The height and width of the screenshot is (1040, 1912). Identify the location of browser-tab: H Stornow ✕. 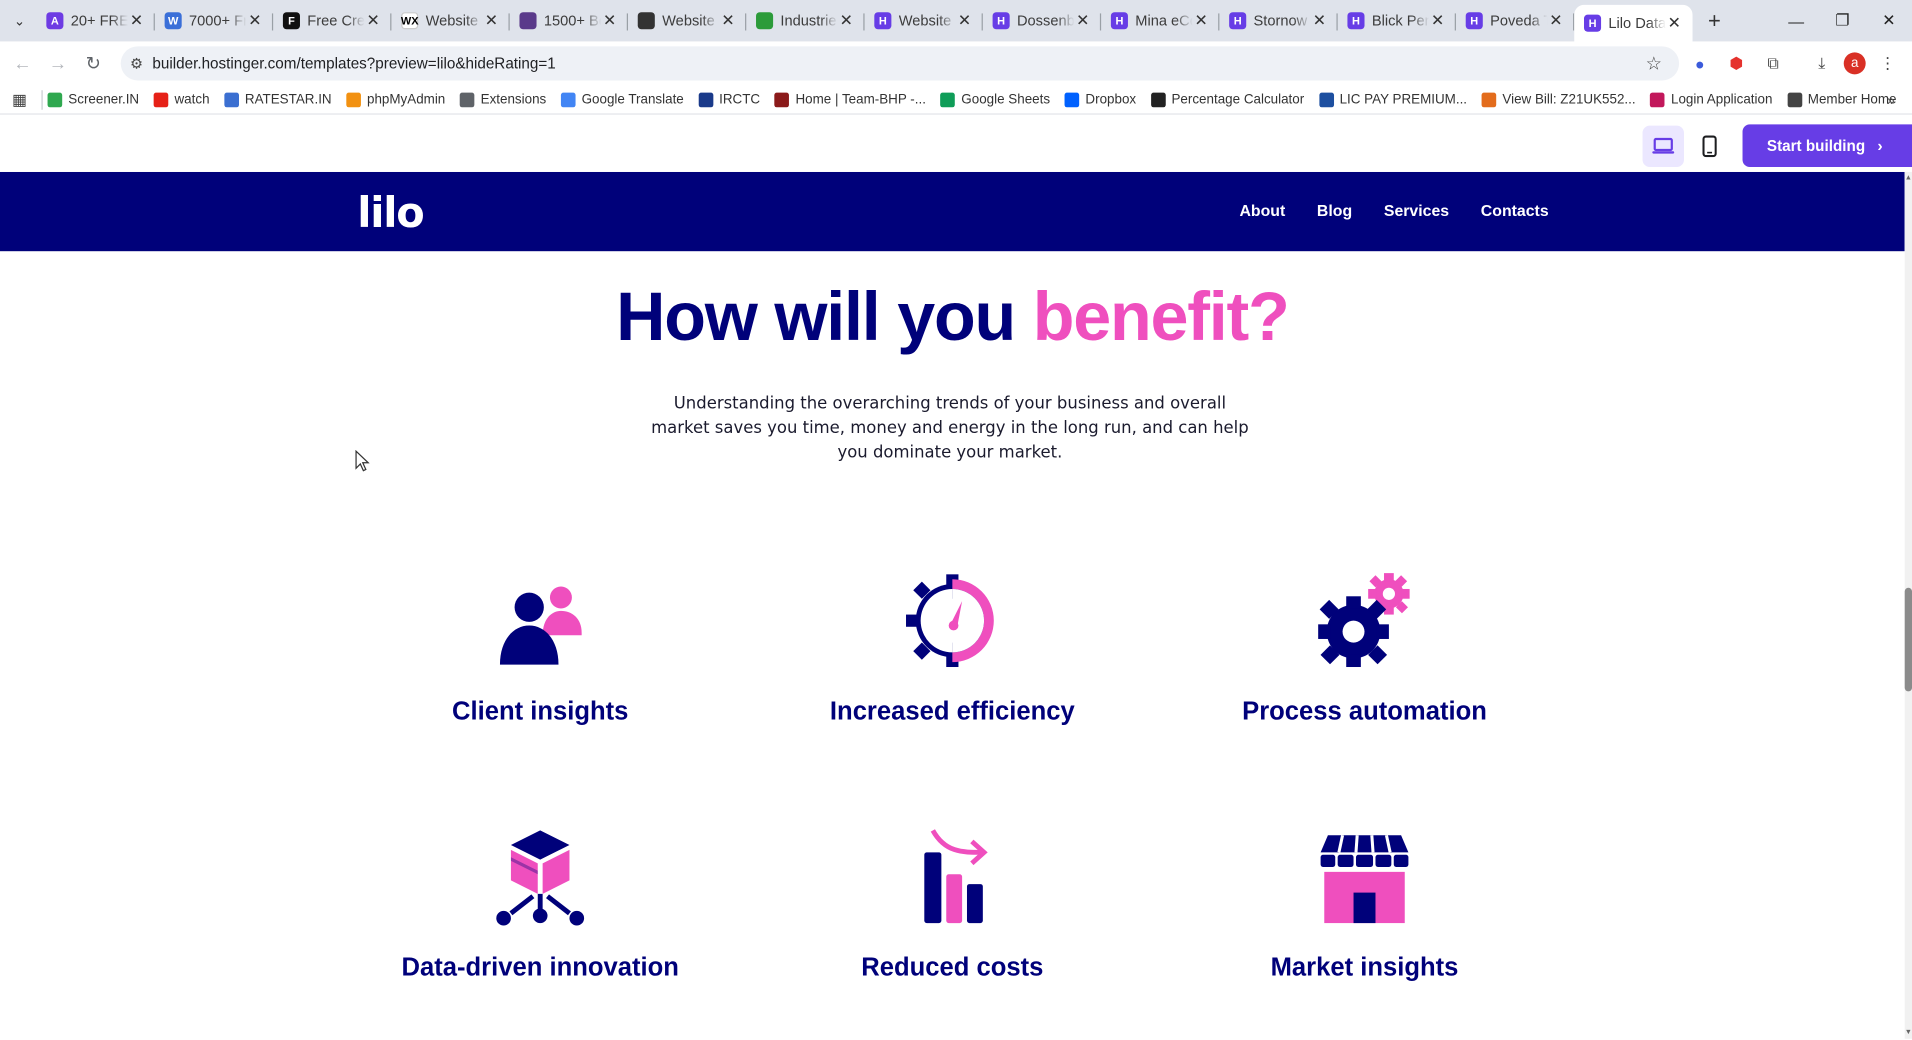
(1278, 21).